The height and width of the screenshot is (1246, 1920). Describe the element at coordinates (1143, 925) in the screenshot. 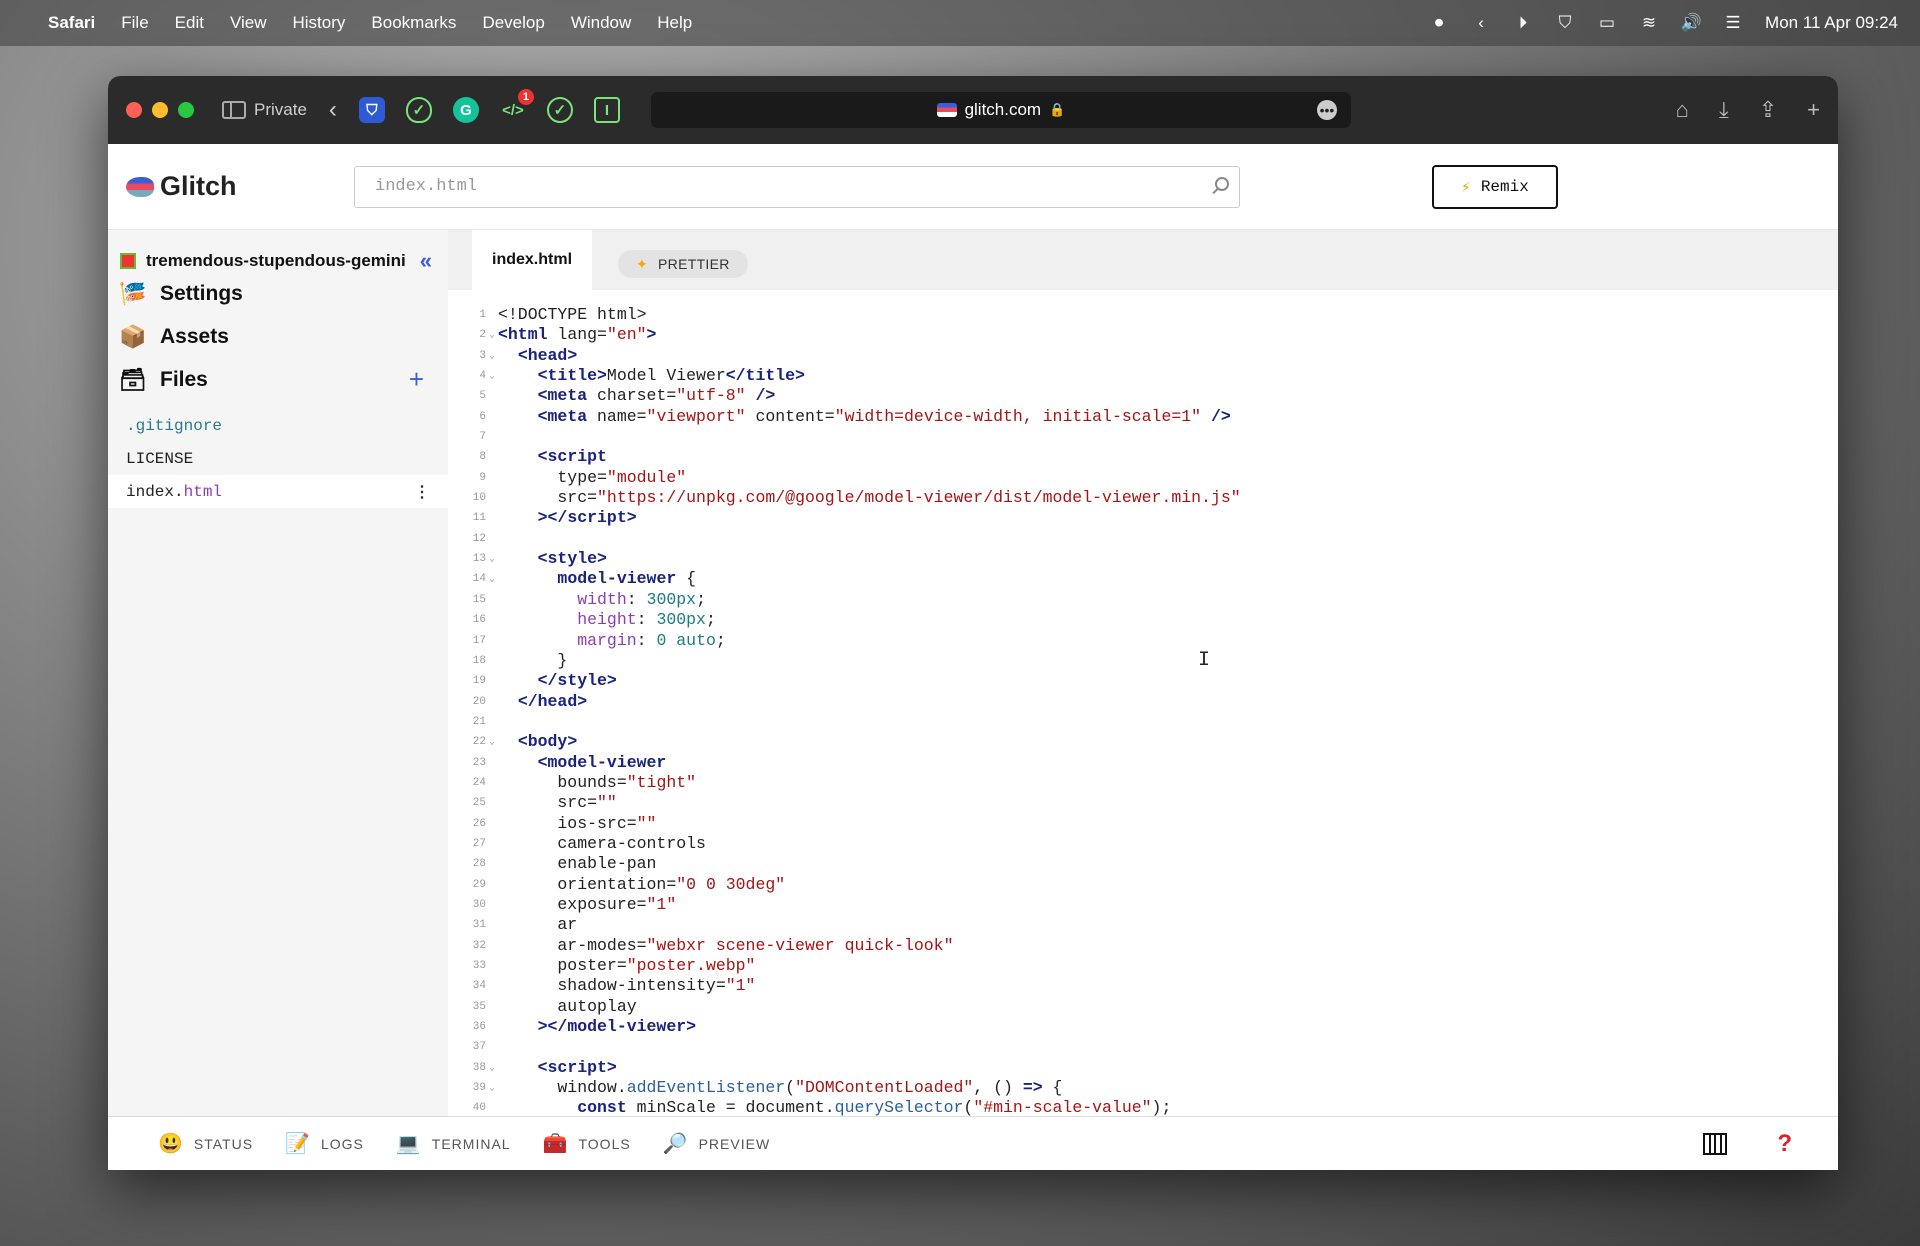

I see `code-line: 31 ar` at that location.